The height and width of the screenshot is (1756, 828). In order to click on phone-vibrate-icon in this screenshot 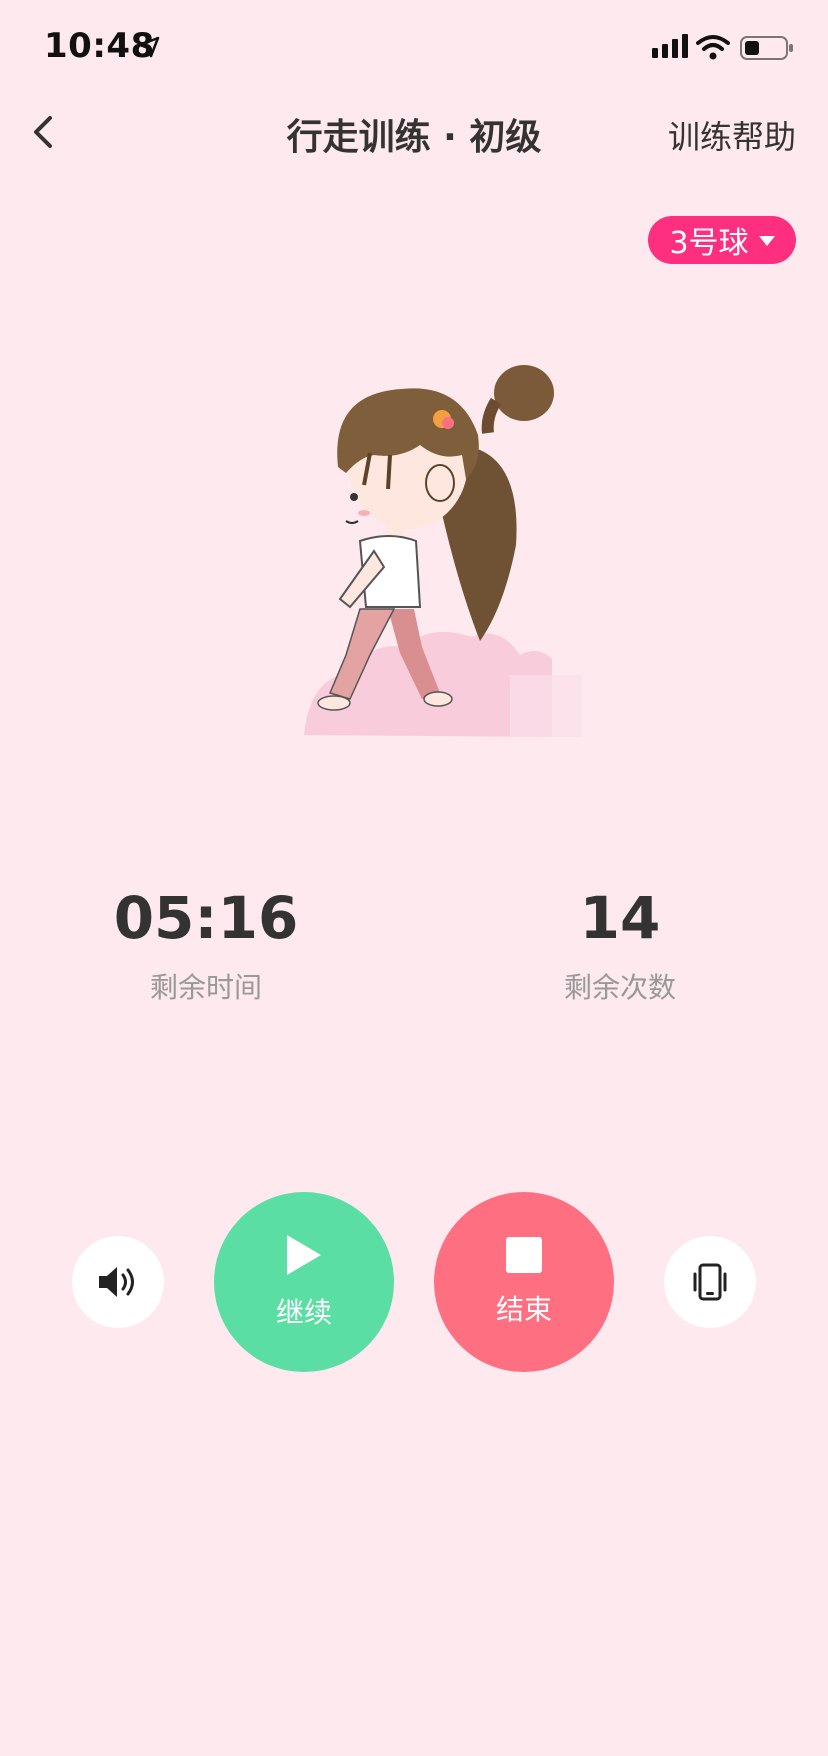, I will do `click(710, 1282)`.